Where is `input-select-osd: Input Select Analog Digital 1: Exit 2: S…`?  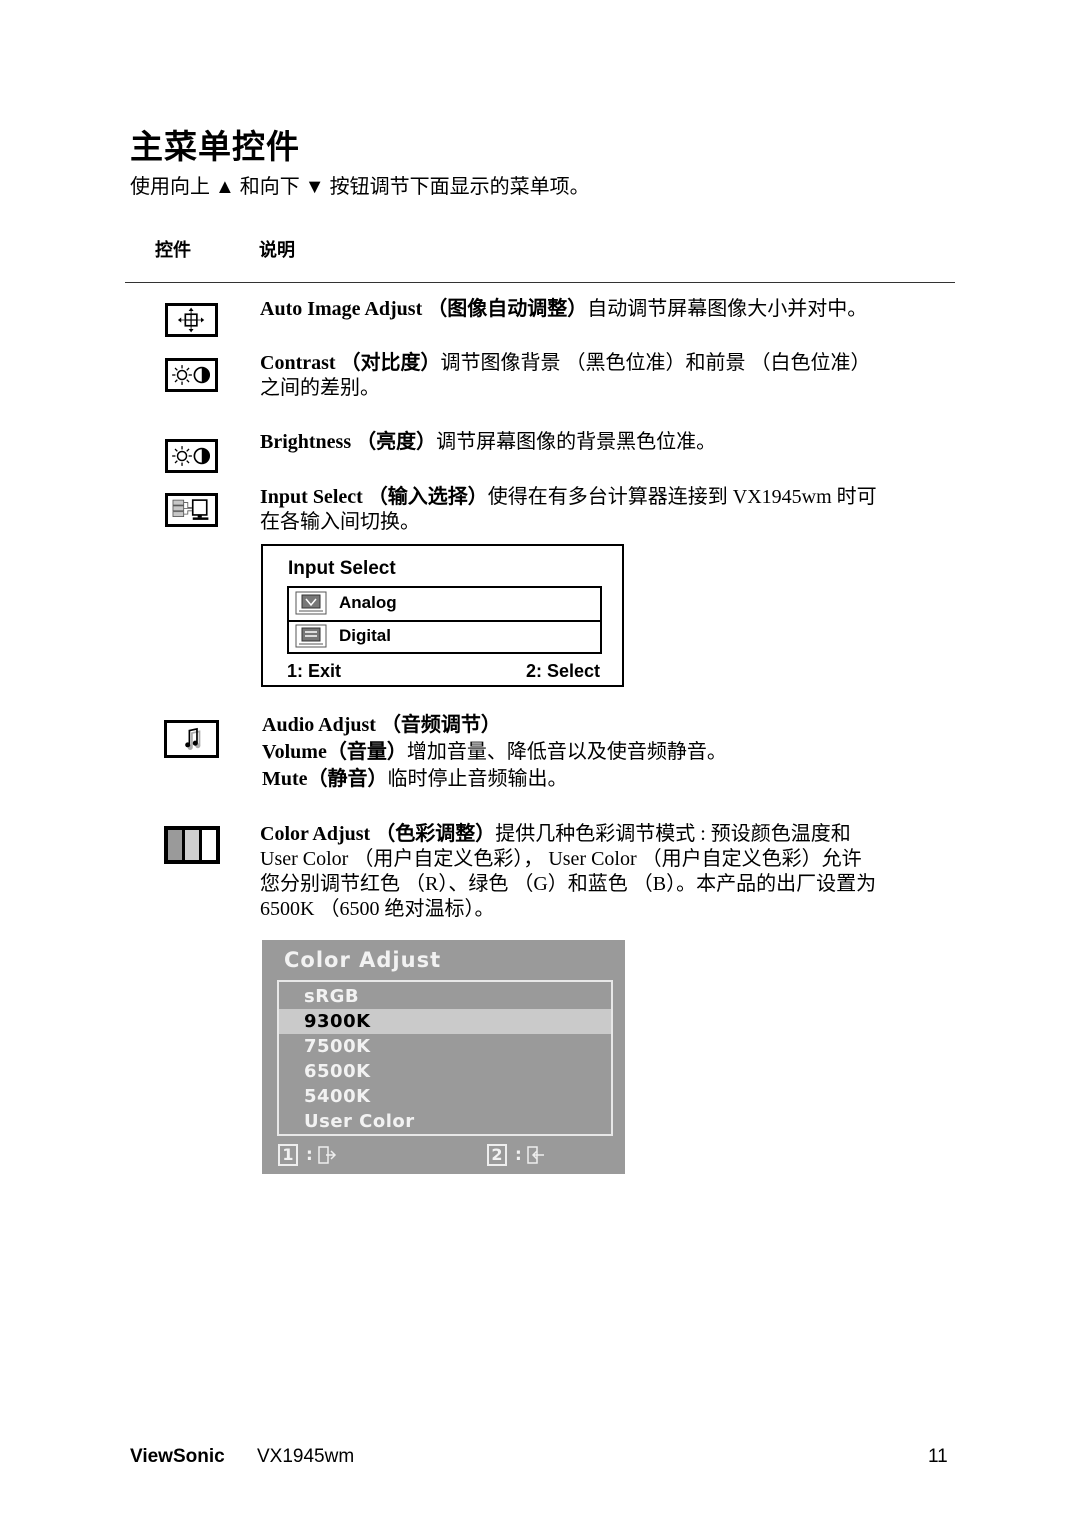 input-select-osd: Input Select Analog Digital 1: Exit 2: S… is located at coordinates (442, 615).